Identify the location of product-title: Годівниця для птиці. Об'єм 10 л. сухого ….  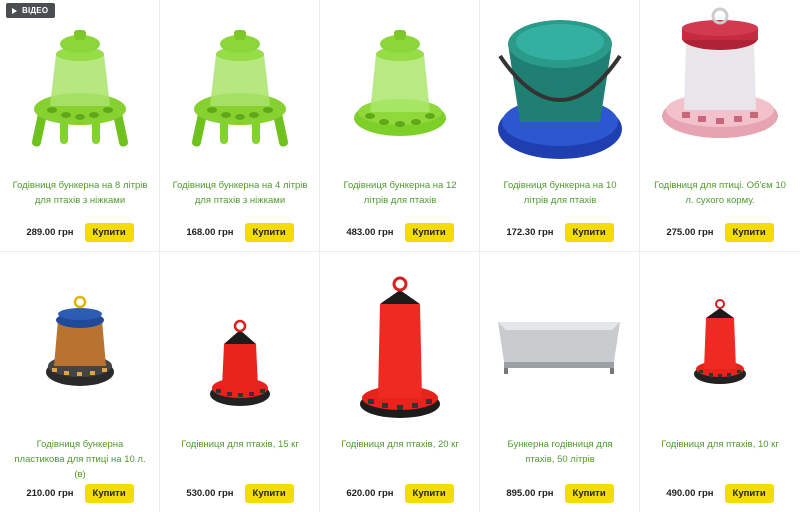
(720, 193).